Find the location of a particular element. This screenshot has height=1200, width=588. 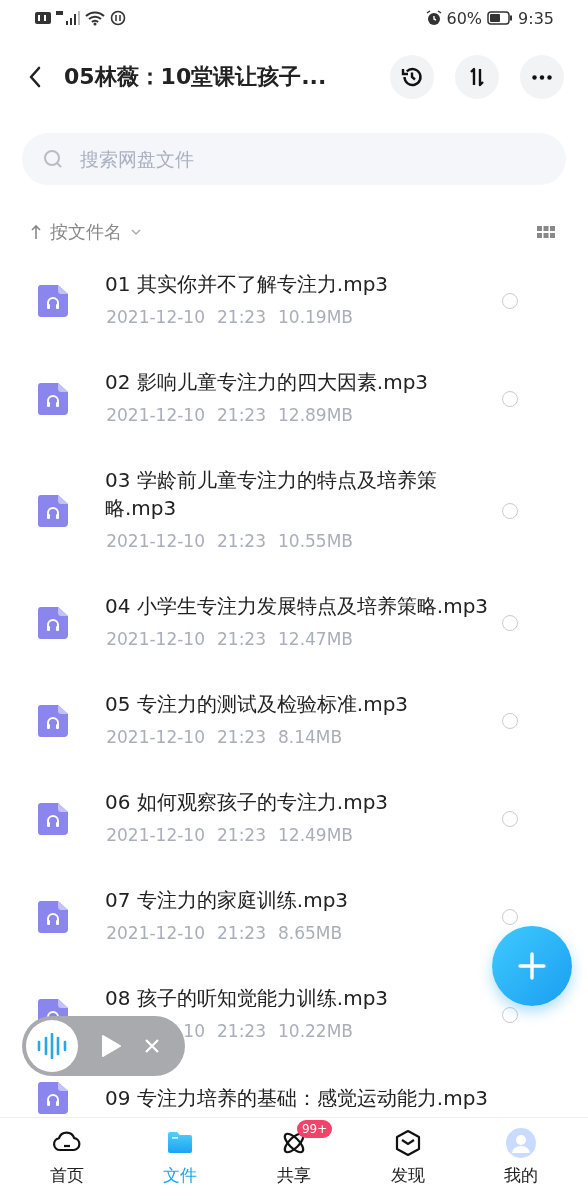

search-bar: 搜索网盘文件 is located at coordinates (294, 159).